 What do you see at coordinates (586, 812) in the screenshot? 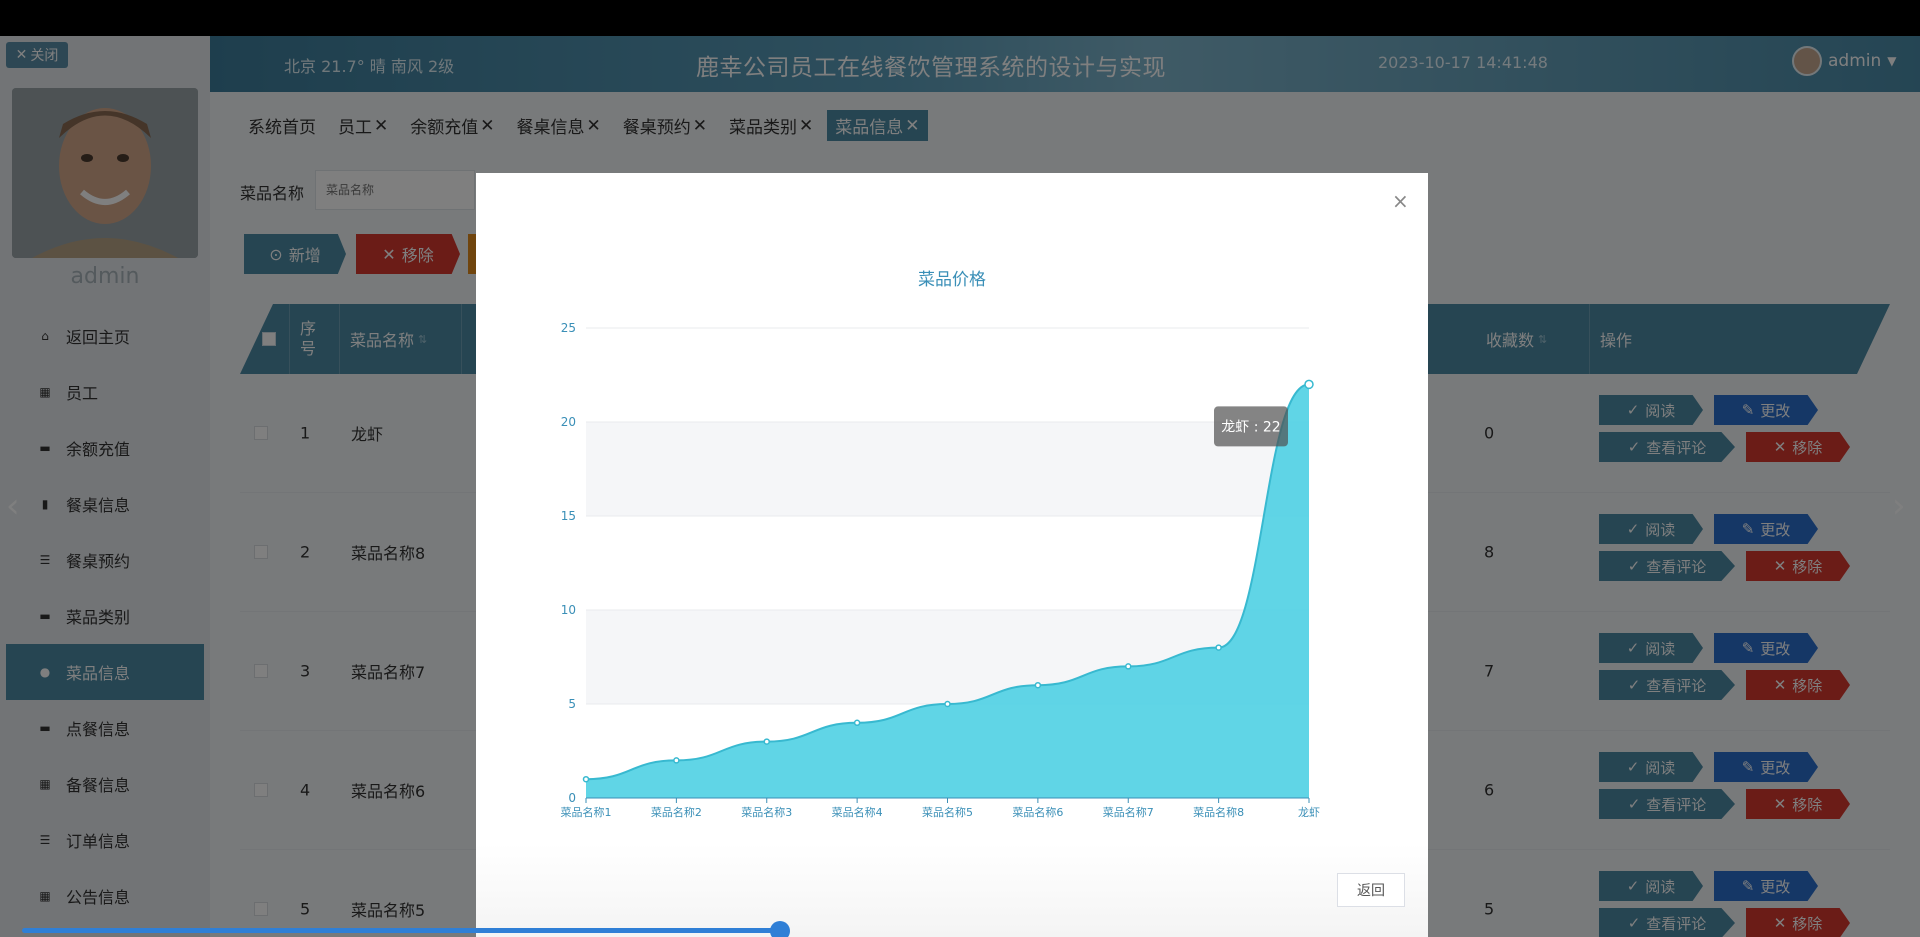
I see `x-tick-label: 菜品名称1` at bounding box center [586, 812].